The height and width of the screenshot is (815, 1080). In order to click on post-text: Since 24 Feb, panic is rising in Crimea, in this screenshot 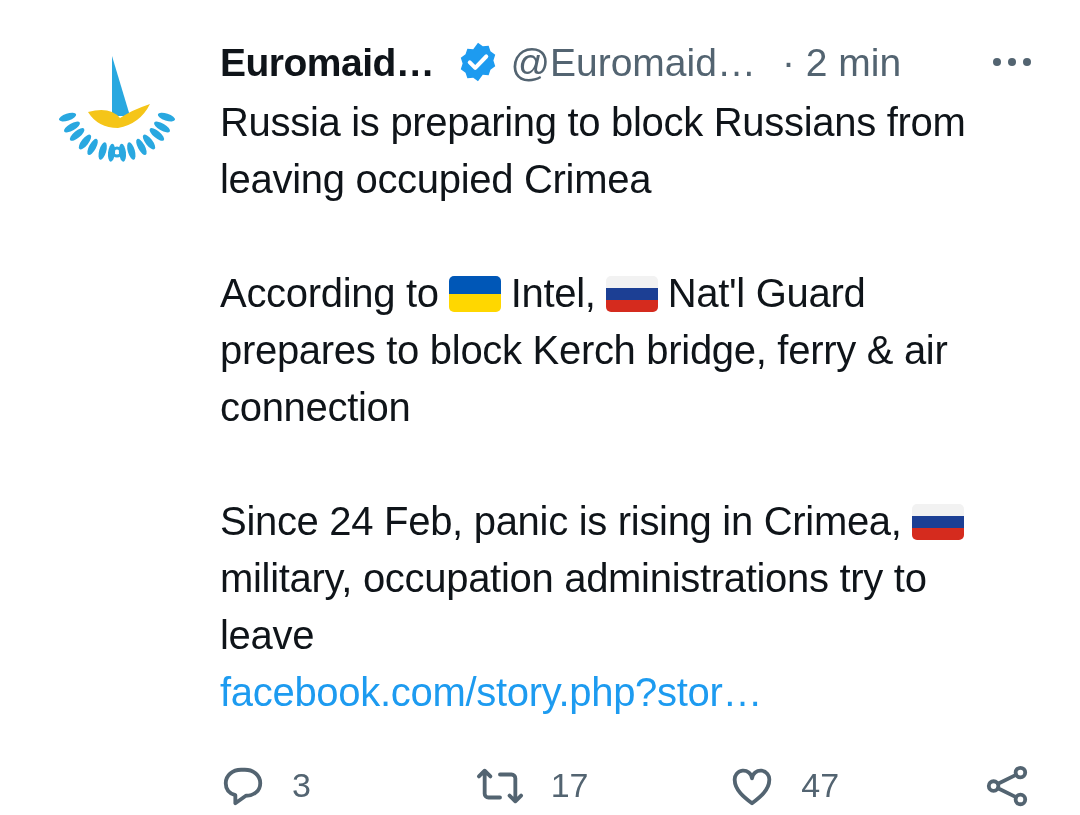, I will do `click(561, 521)`.